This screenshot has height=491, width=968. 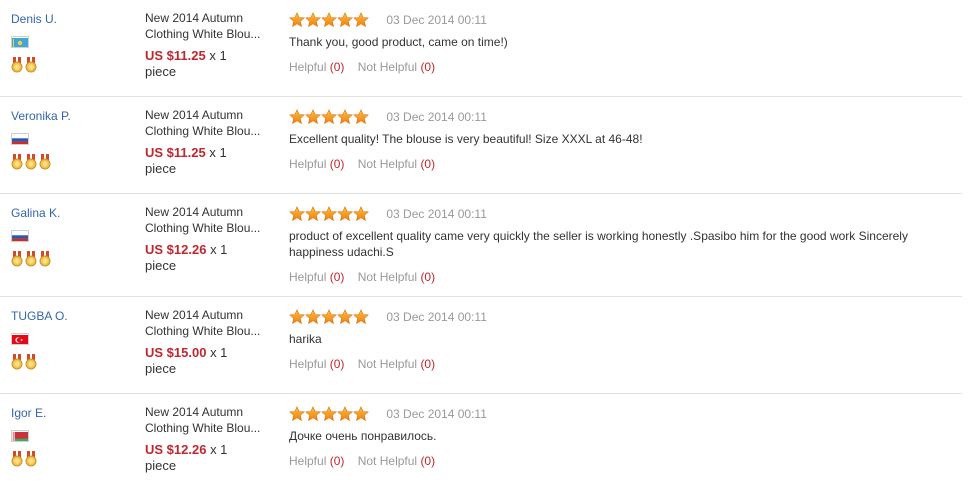 What do you see at coordinates (71, 42) in the screenshot?
I see `buyer-info: Denis U.` at bounding box center [71, 42].